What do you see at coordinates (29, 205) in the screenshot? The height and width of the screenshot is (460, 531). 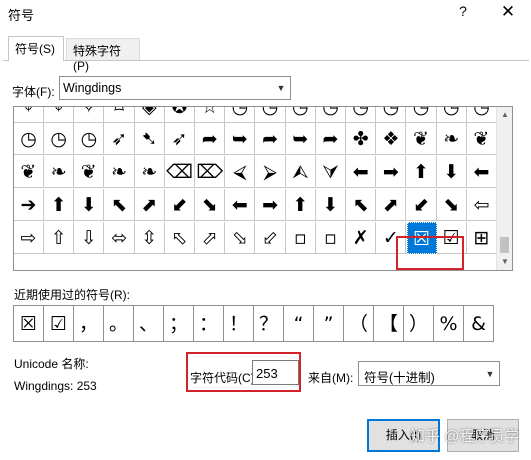 I see `symbol-cell: ➔` at bounding box center [29, 205].